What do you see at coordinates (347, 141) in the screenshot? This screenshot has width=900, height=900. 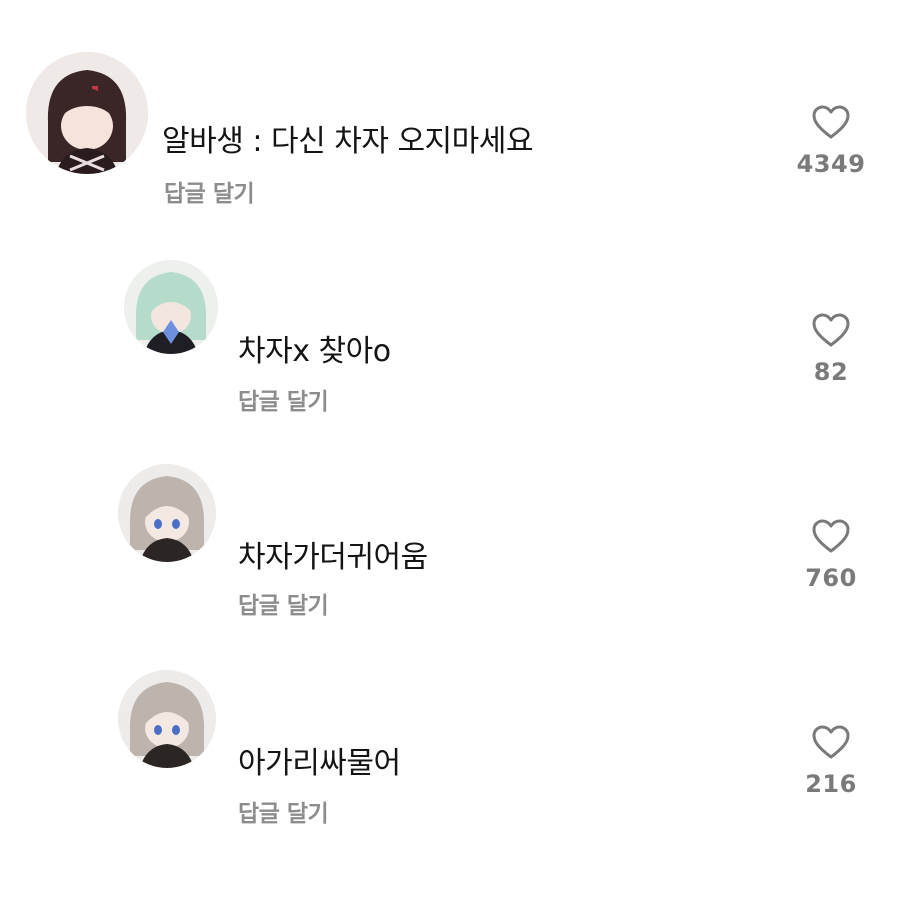 I see `comment-text: 알바생 : 다신 차자 오지마세요` at bounding box center [347, 141].